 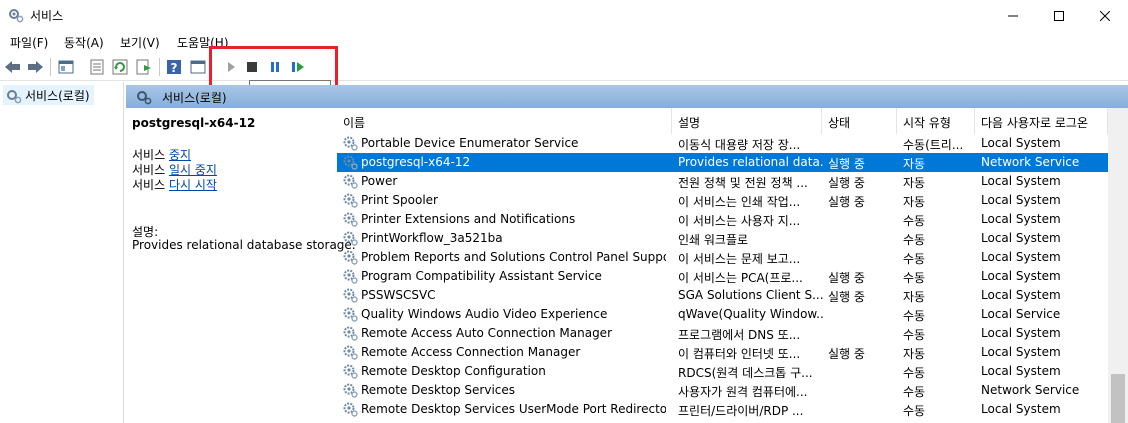 What do you see at coordinates (468, 219) in the screenshot?
I see `cell-name: Printer Extensions and Notifications` at bounding box center [468, 219].